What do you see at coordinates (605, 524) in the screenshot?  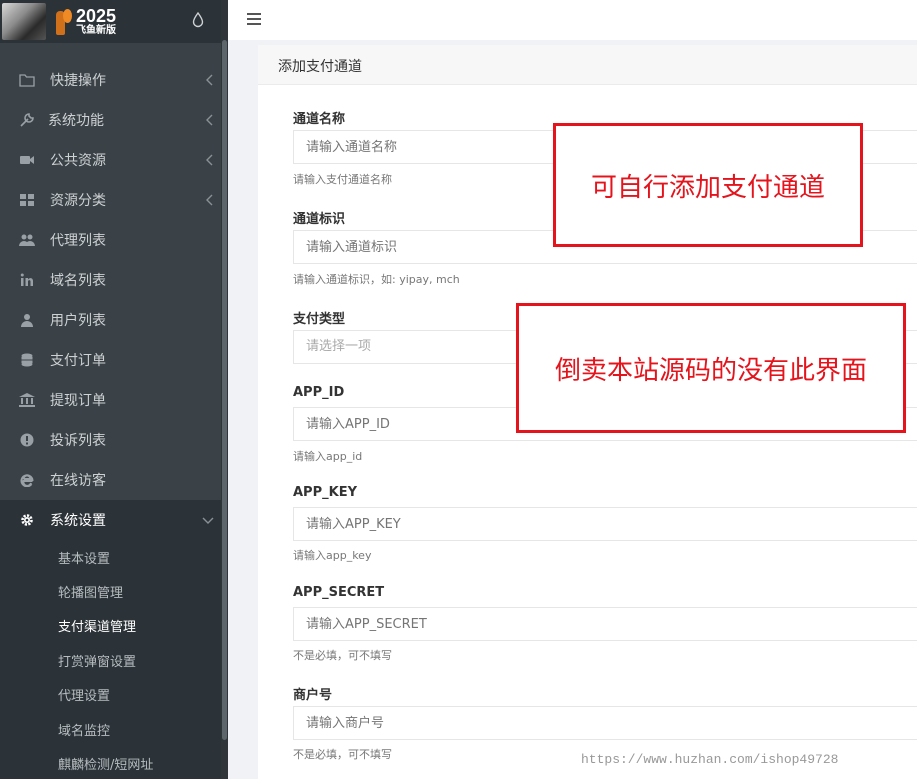 I see `app-key-input` at bounding box center [605, 524].